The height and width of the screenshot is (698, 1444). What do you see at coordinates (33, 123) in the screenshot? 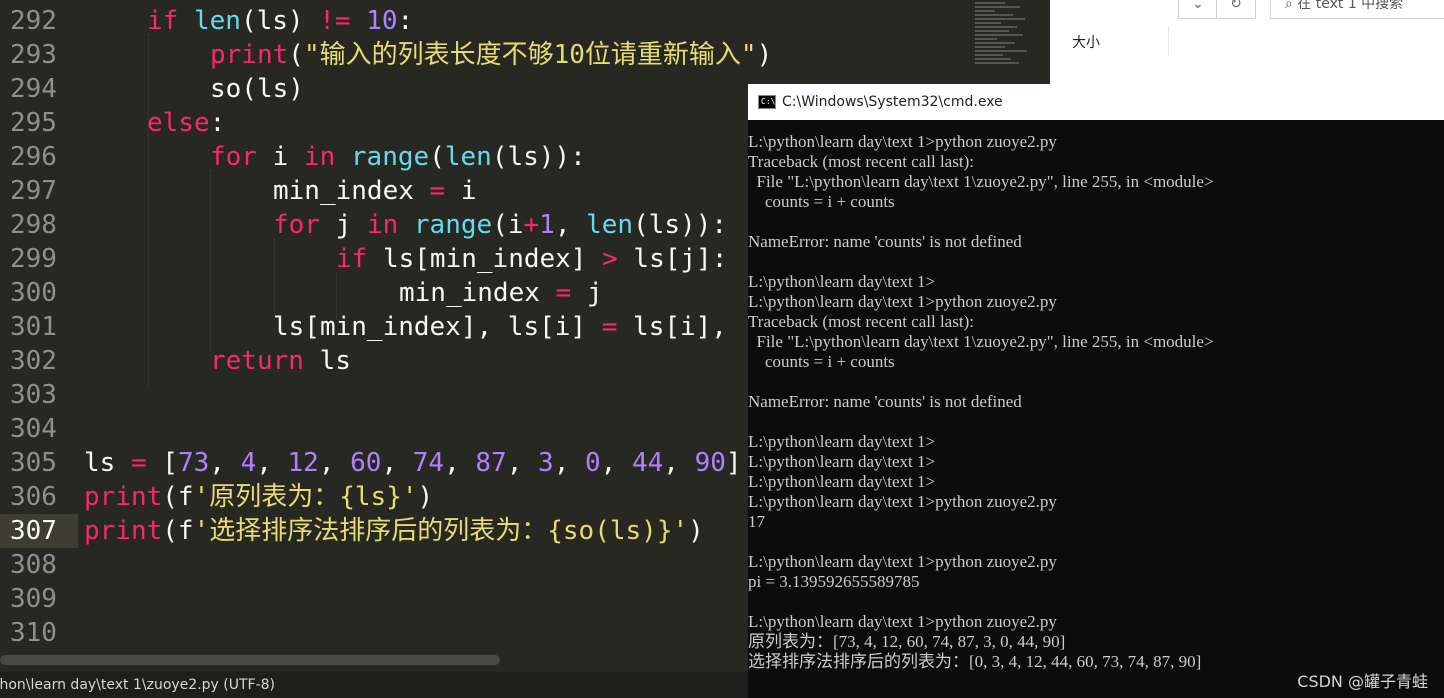
I see `line-number: 295` at bounding box center [33, 123].